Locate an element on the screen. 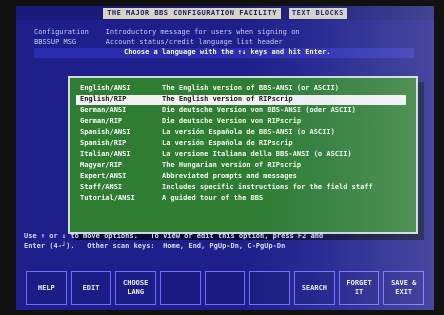  fkey-help-button: HELP is located at coordinates (46, 288).